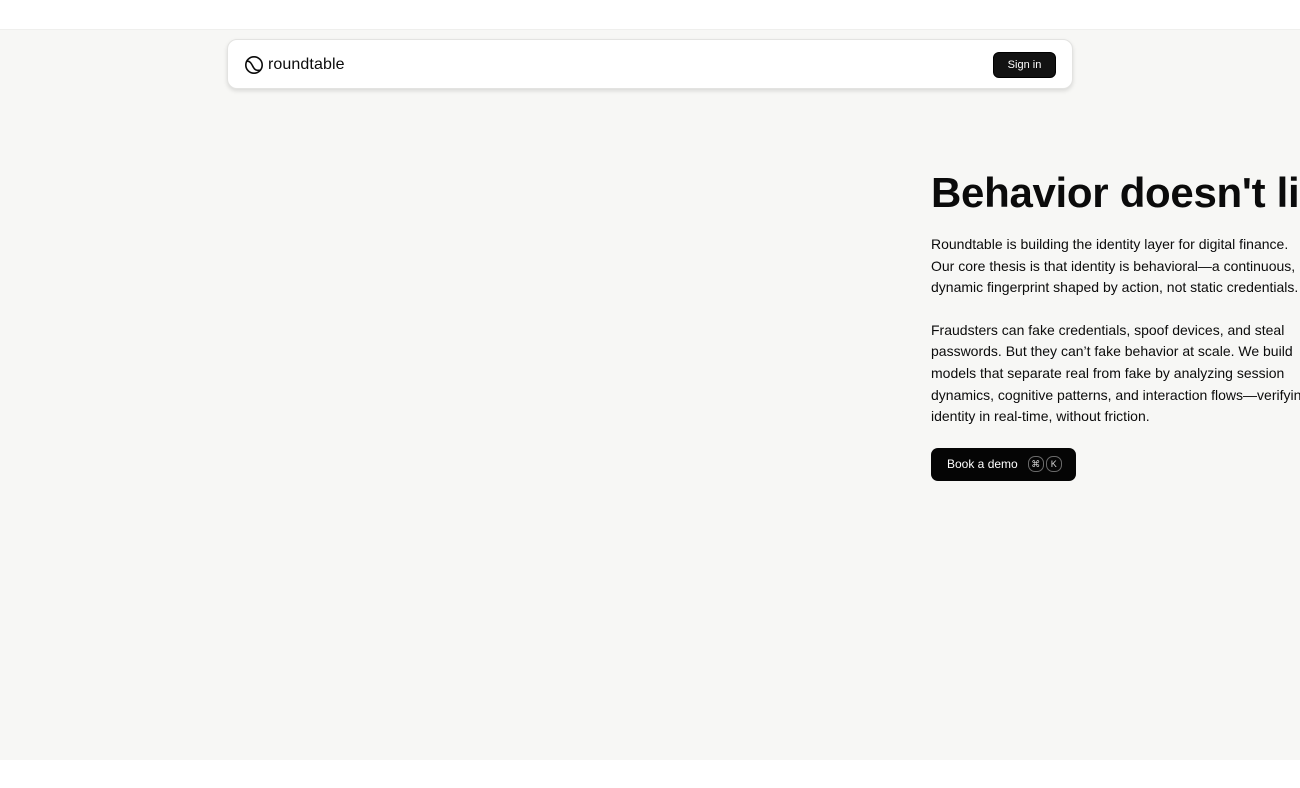  What do you see at coordinates (1115, 192) in the screenshot?
I see `hero-title: Behavior doesn't lie` at bounding box center [1115, 192].